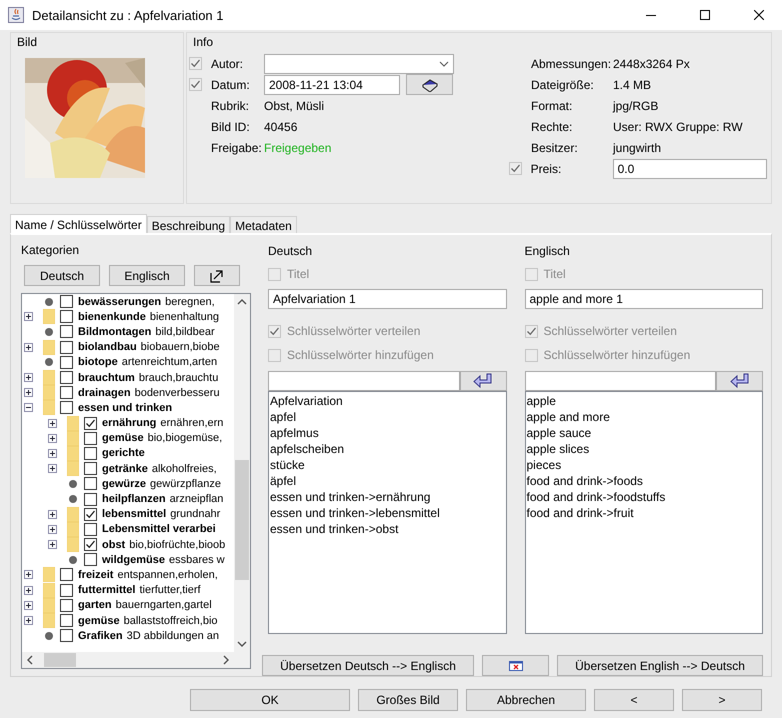 Image resolution: width=782 pixels, height=718 pixels. Describe the element at coordinates (643, 497) in the screenshot. I see `keyword-item: food and drink->foodstuffs` at that location.